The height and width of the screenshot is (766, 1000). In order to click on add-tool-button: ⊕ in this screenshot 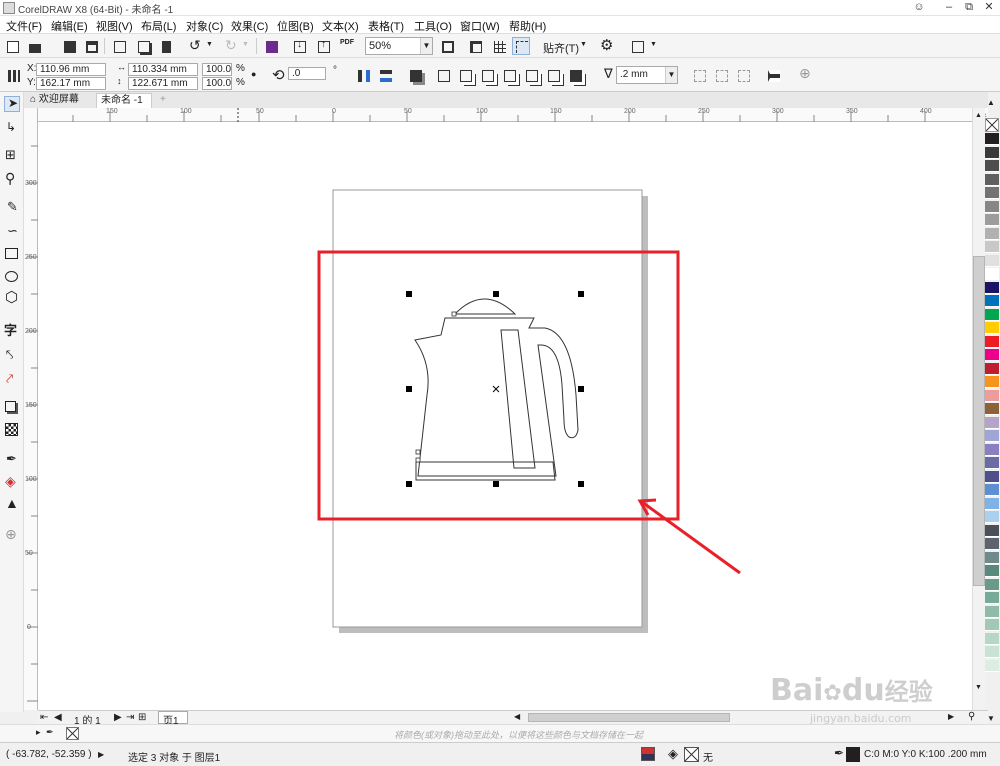, I will do `click(12, 535)`.